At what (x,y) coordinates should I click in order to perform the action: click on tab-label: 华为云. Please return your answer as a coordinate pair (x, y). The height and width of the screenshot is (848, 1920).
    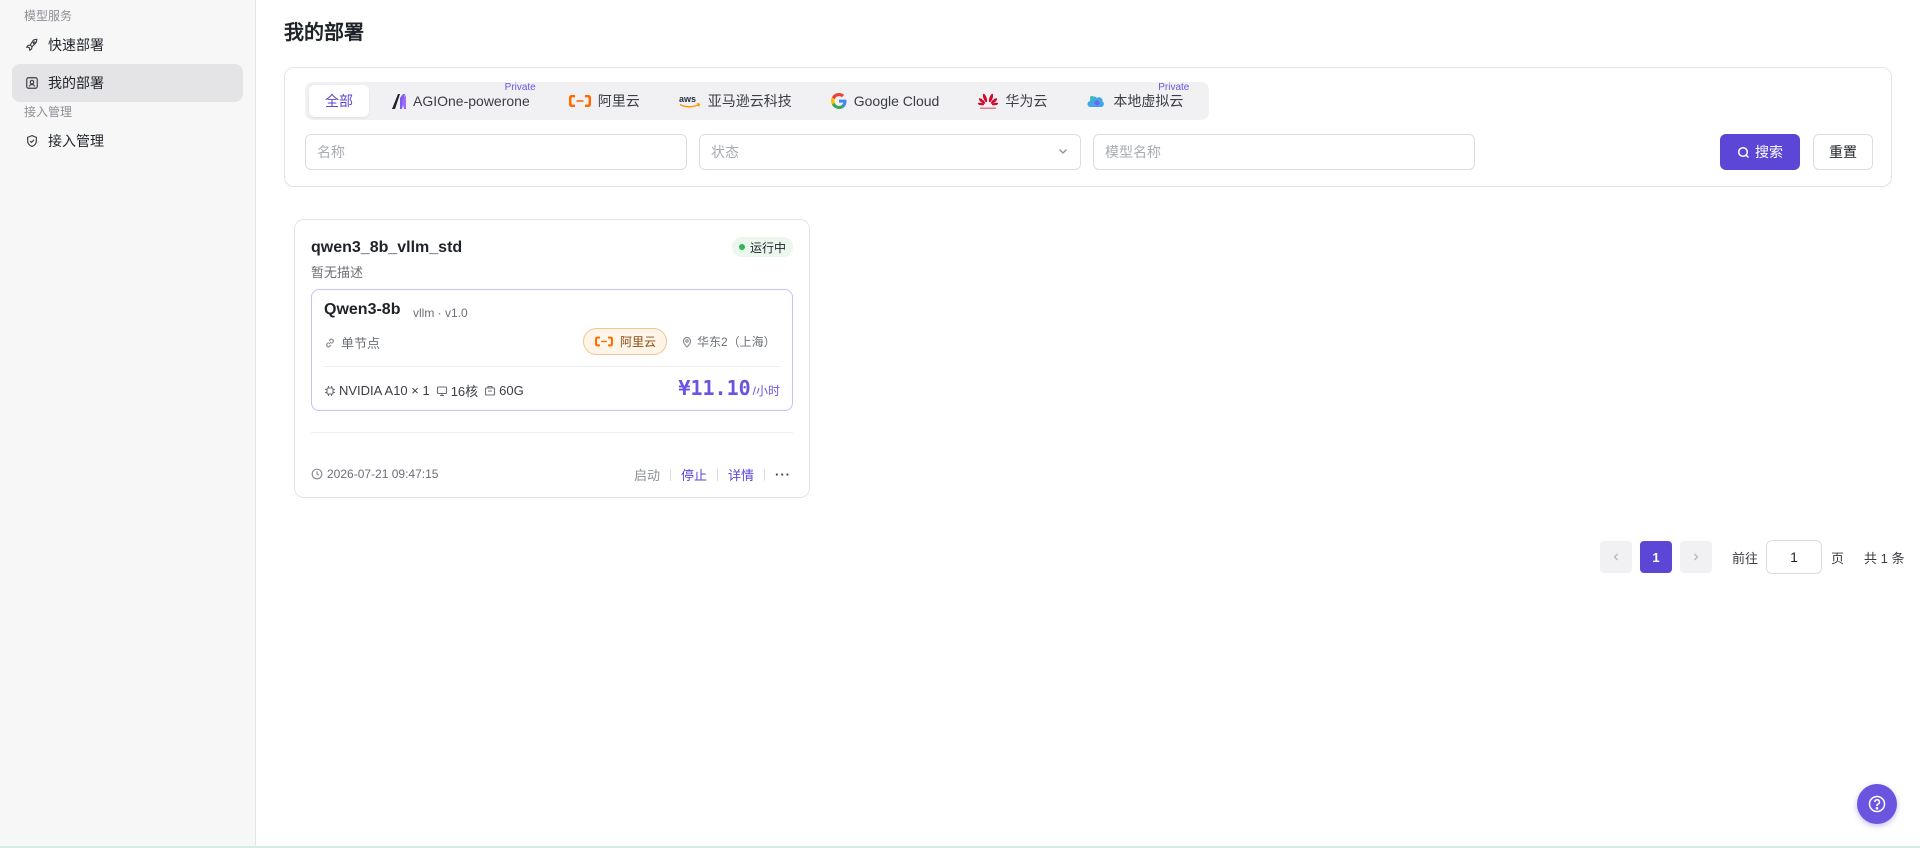
    Looking at the image, I should click on (1026, 101).